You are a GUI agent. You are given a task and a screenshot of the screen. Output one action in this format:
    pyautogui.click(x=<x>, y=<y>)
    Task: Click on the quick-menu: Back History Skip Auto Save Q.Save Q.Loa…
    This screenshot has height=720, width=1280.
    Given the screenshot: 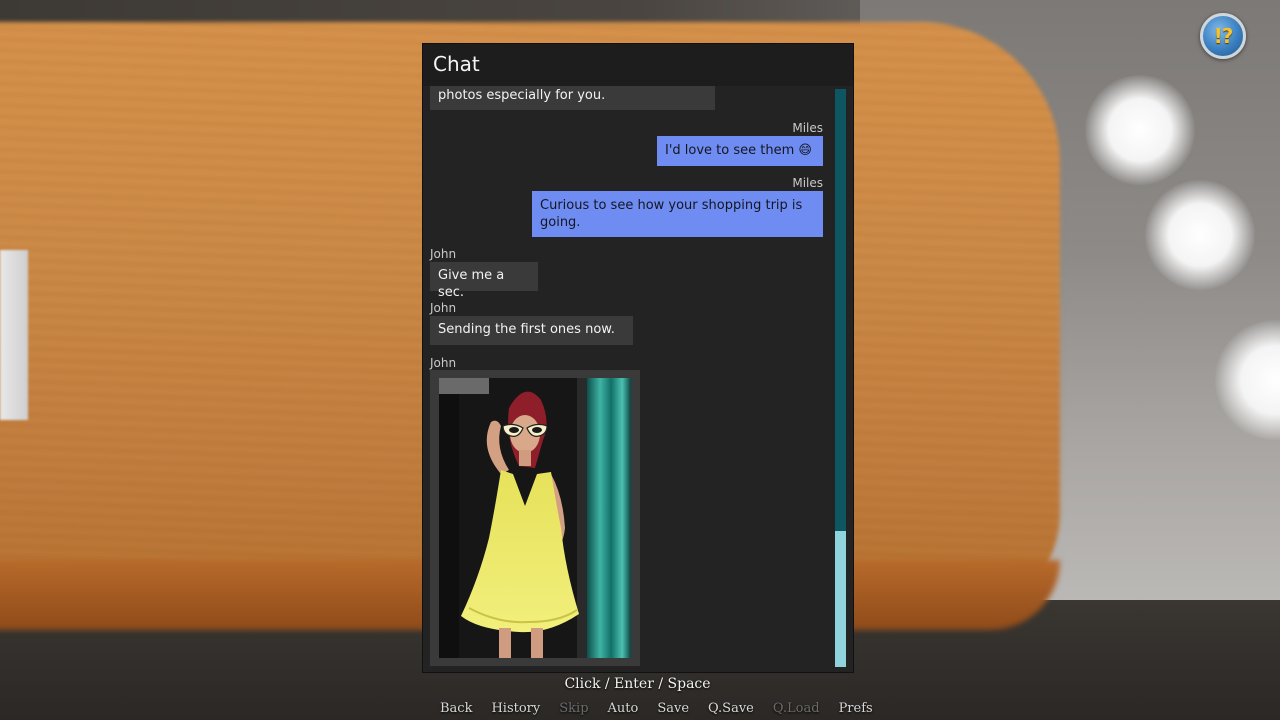 What is the action you would take?
    pyautogui.click(x=666, y=710)
    